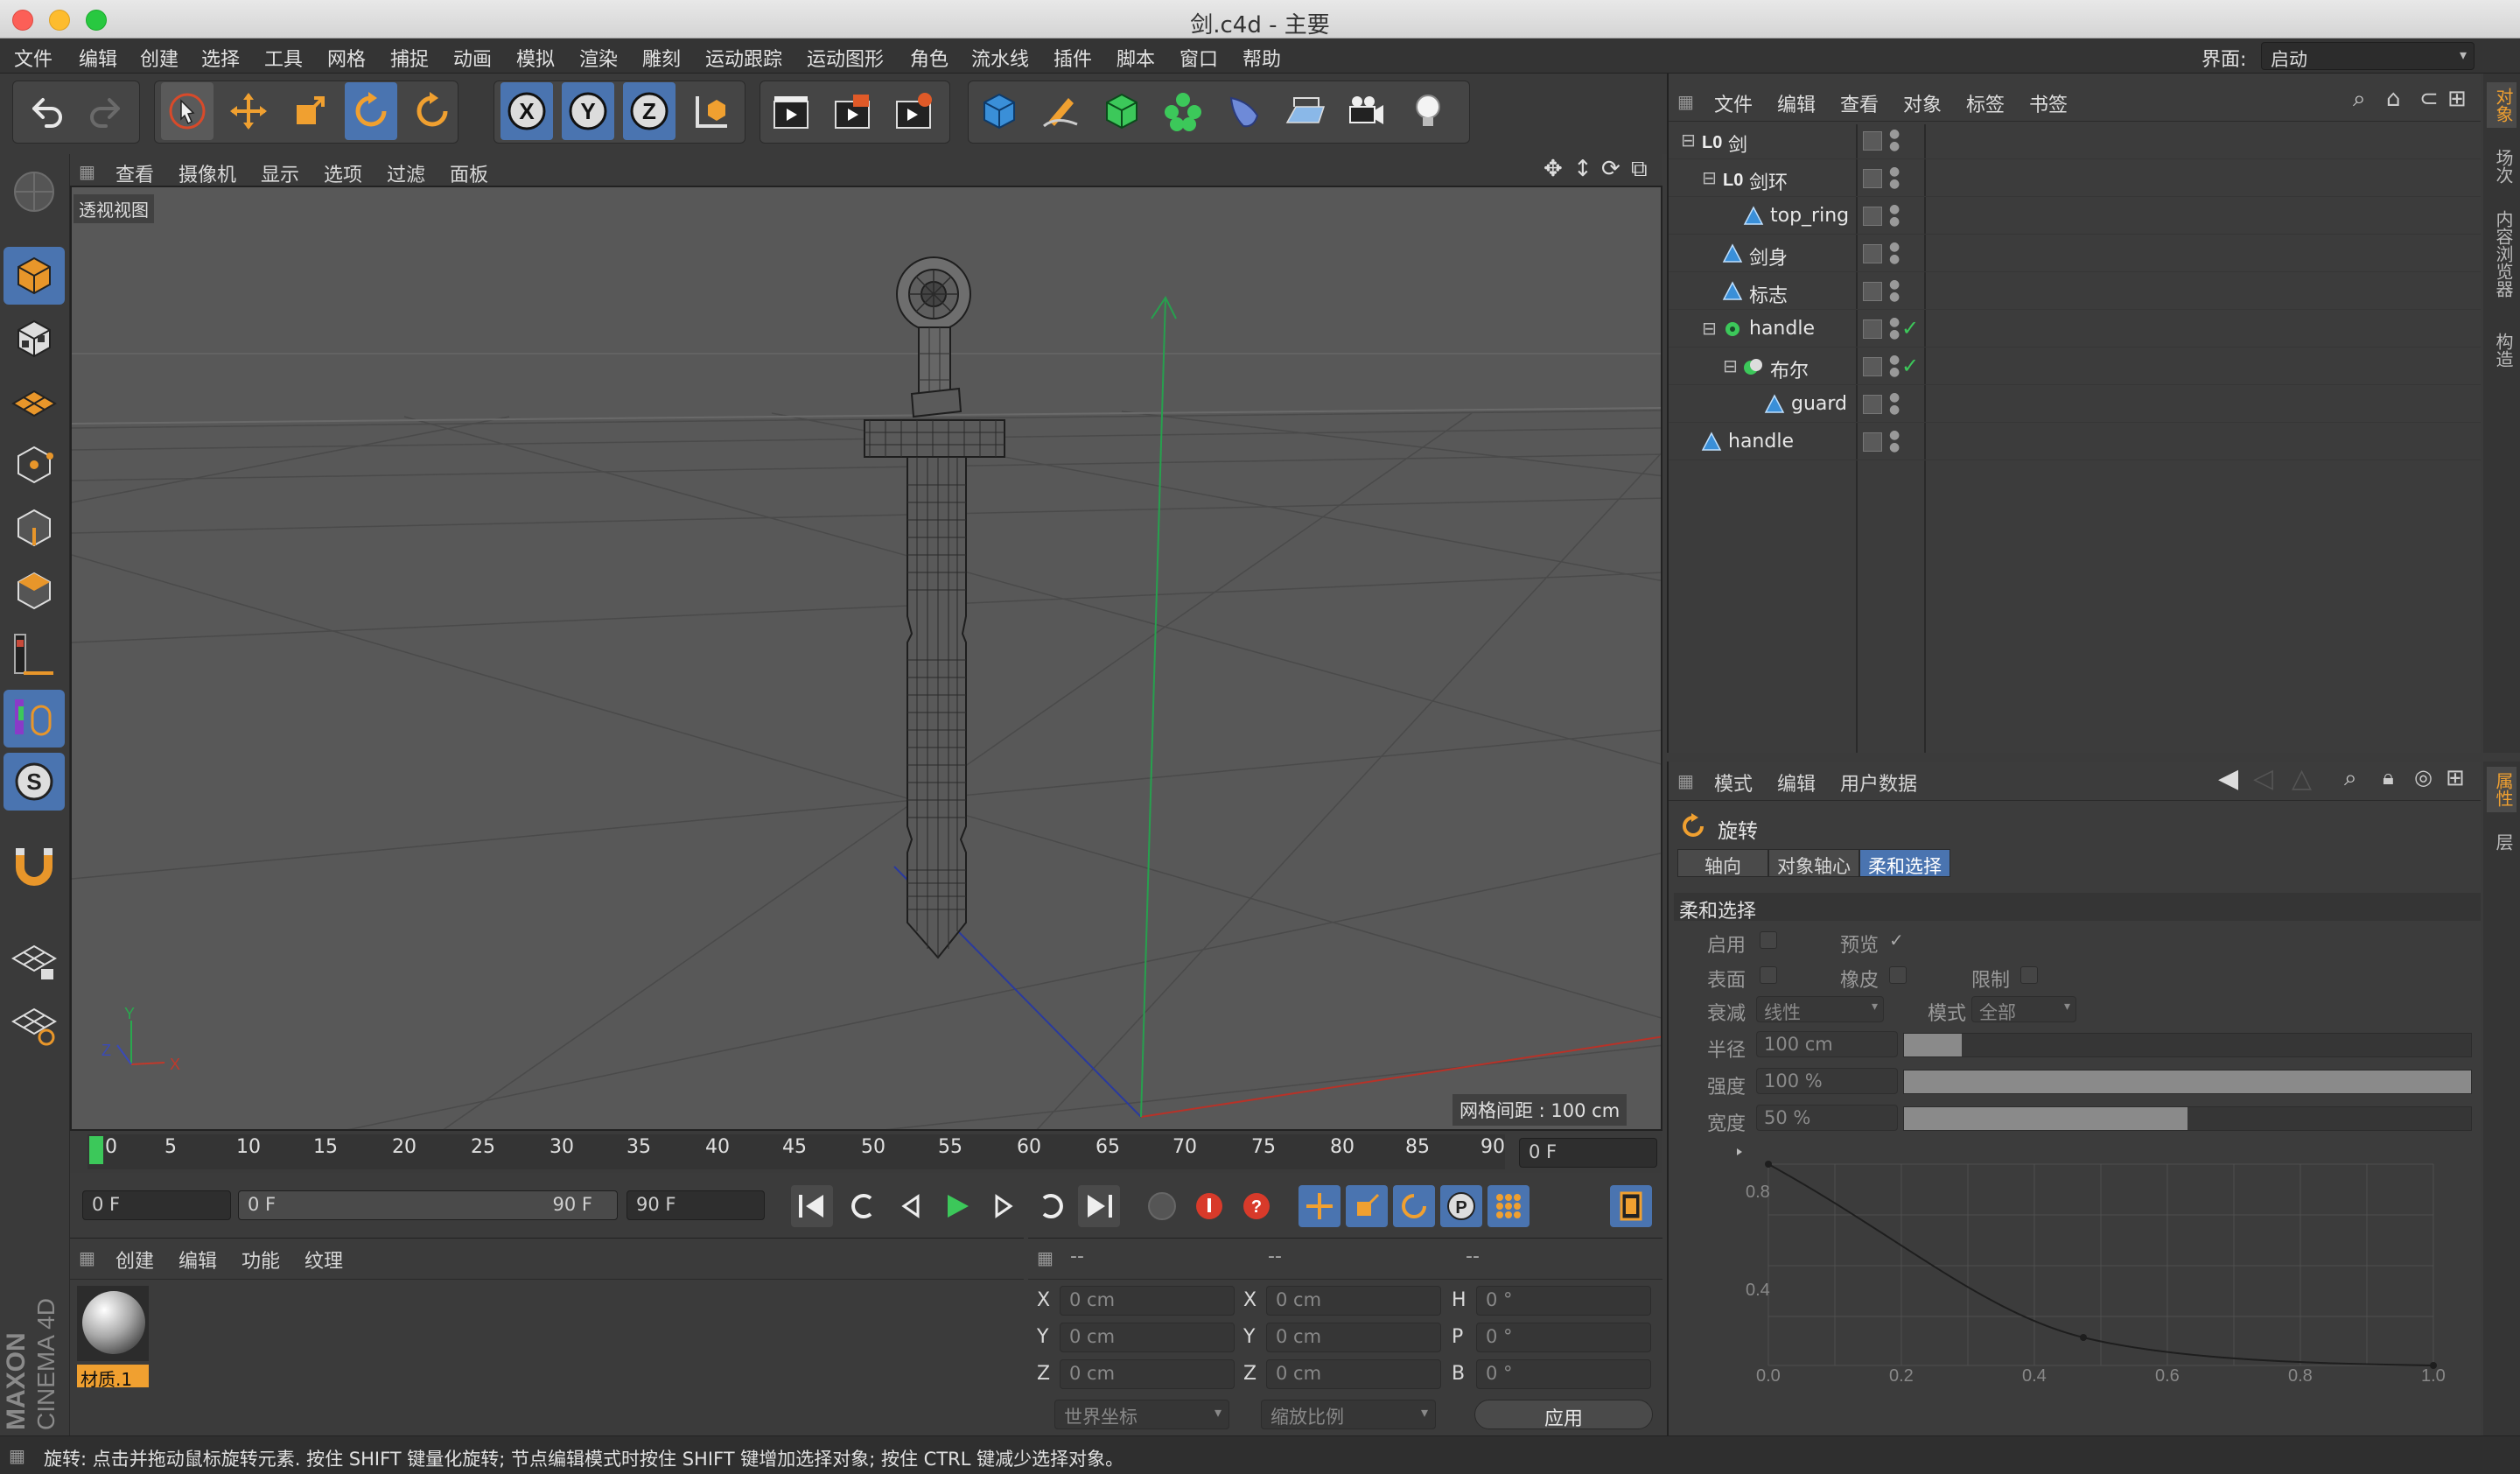 This screenshot has height=1474, width=2520. What do you see at coordinates (1199, 58) in the screenshot?
I see `menu-window: 窗口` at bounding box center [1199, 58].